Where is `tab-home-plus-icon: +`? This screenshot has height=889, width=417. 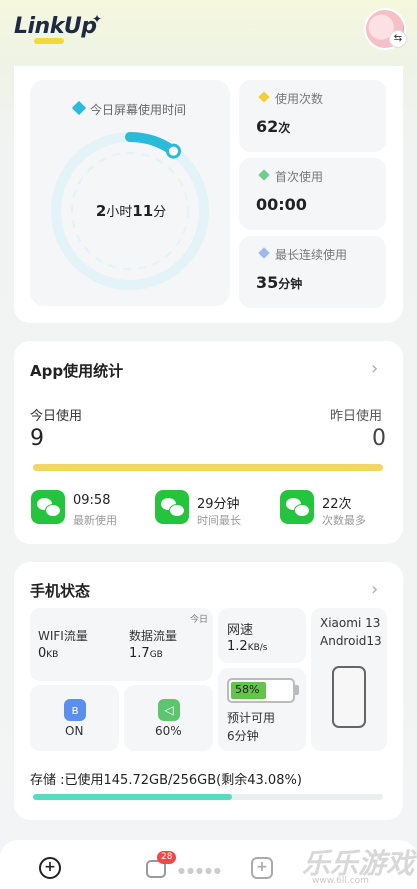 tab-home-plus-icon: + is located at coordinates (50, 868).